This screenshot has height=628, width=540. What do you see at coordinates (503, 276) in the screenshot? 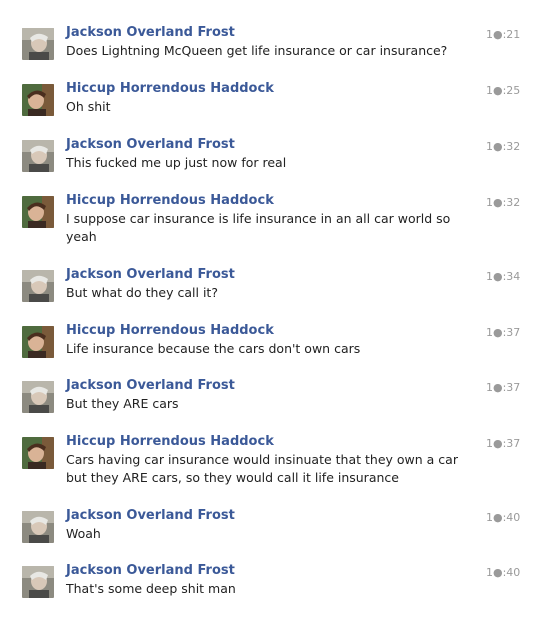
I see `message-timestamp: 1●:34` at bounding box center [503, 276].